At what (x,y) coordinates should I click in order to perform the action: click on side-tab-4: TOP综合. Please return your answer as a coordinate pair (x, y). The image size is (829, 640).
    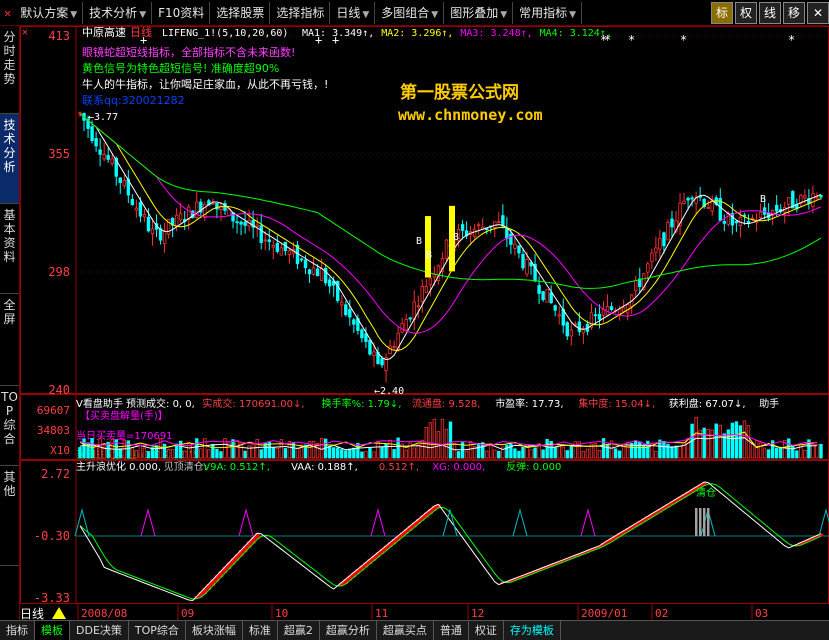
    Looking at the image, I should click on (9, 426).